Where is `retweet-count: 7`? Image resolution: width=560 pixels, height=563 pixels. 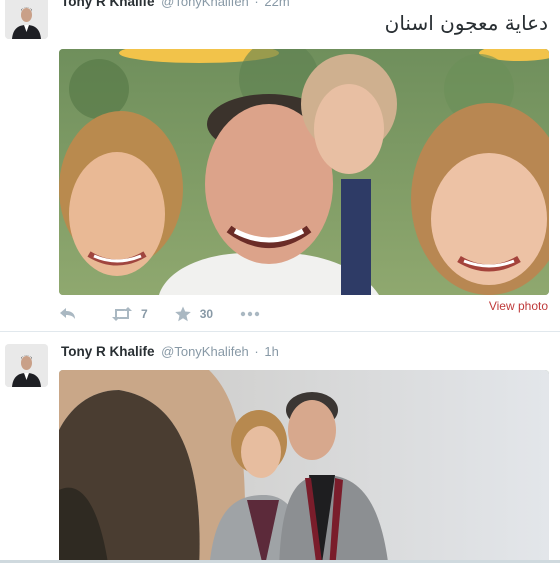
retweet-count: 7 is located at coordinates (144, 314).